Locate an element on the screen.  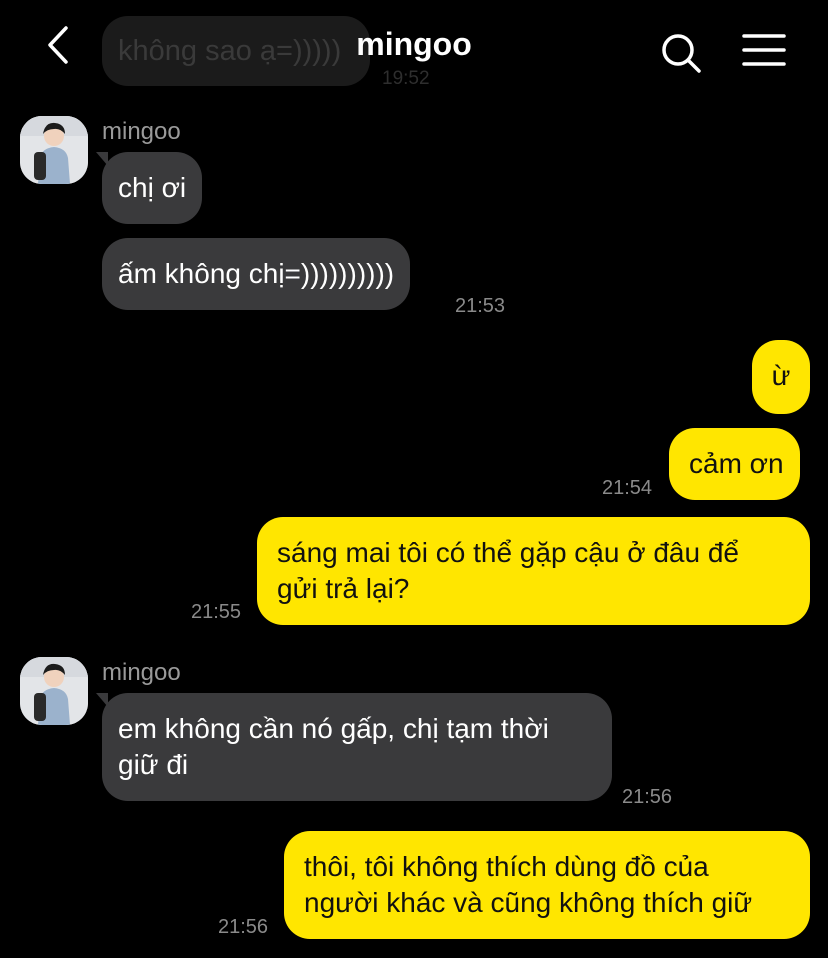
message-bubble-outgoing: cảm ơn is located at coordinates (734, 464).